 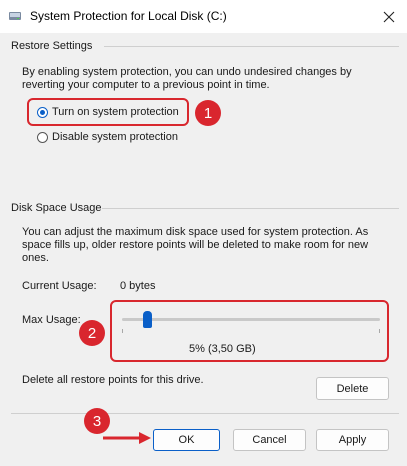 I want to click on delete-button: Delete, so click(x=352, y=388).